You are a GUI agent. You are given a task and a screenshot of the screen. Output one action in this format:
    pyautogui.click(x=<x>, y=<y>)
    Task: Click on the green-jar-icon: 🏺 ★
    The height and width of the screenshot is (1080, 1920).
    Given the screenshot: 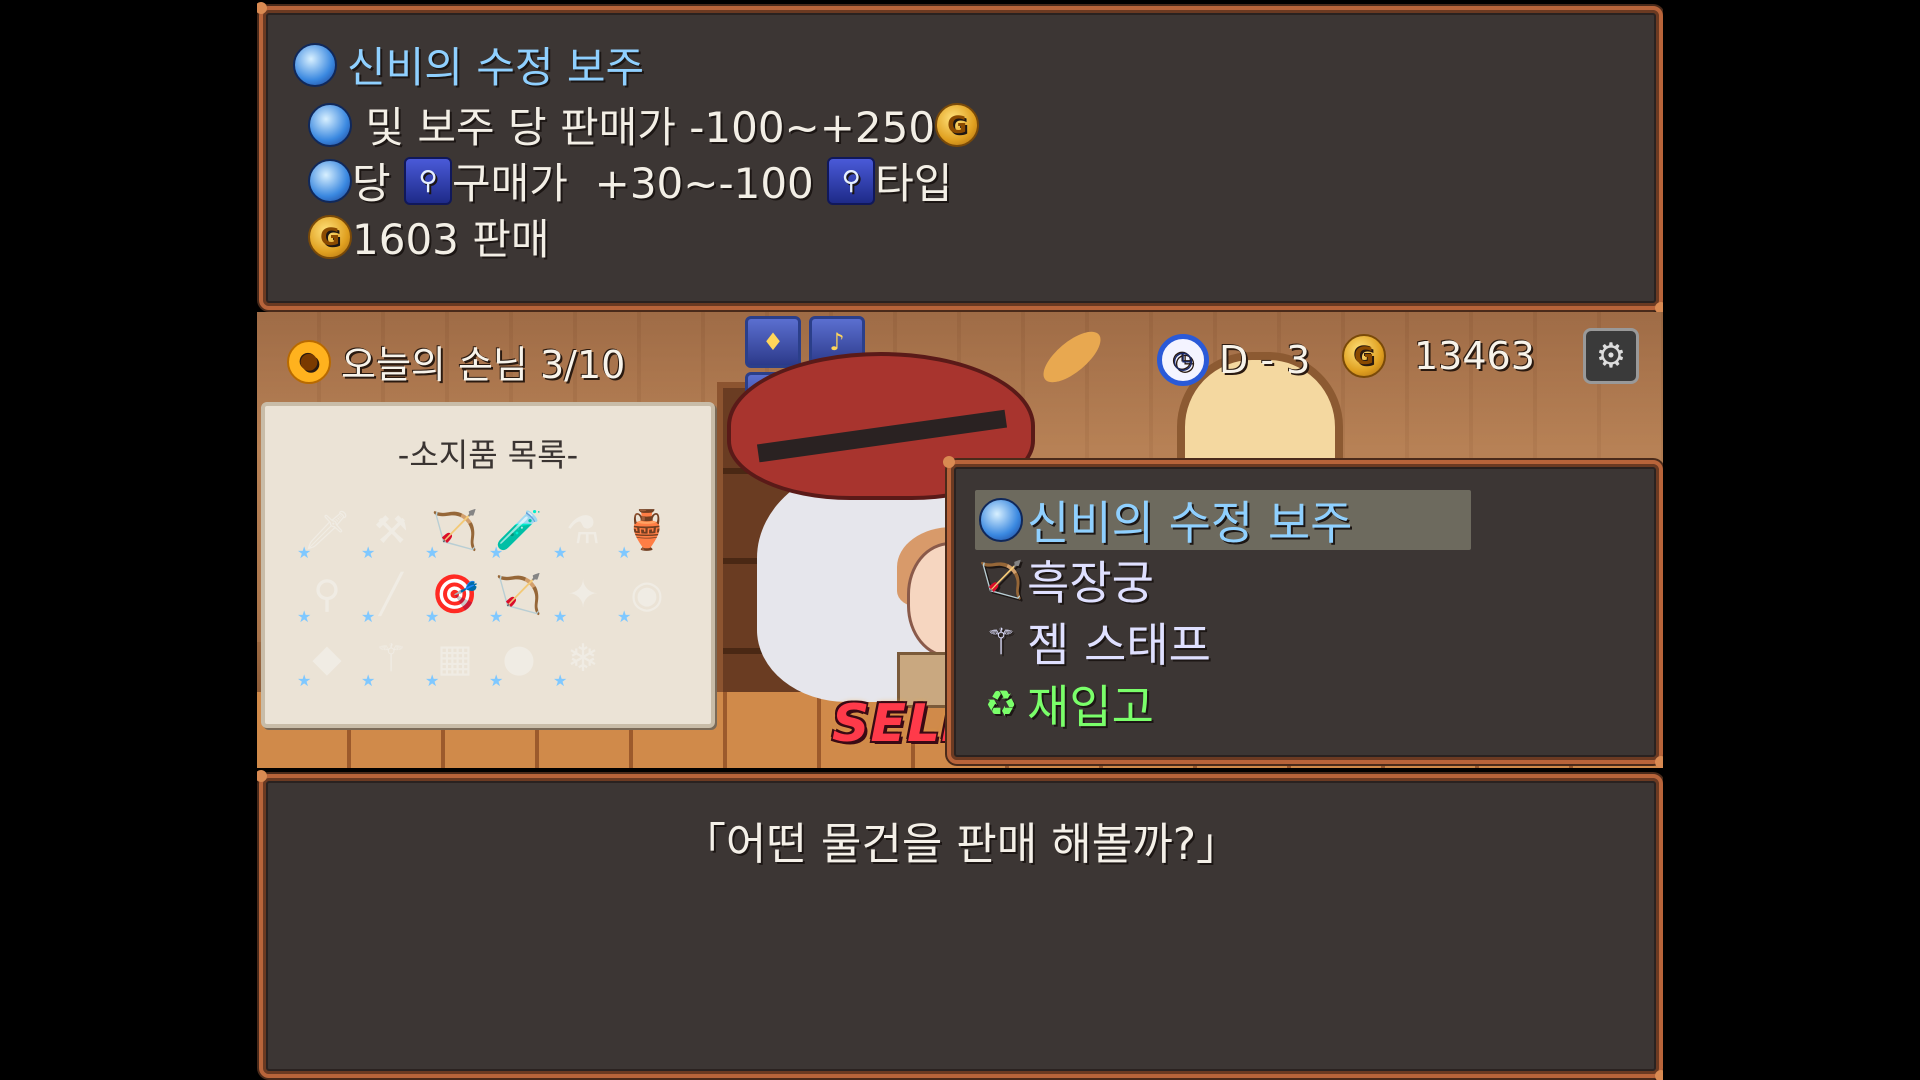 What is the action you would take?
    pyautogui.click(x=647, y=530)
    